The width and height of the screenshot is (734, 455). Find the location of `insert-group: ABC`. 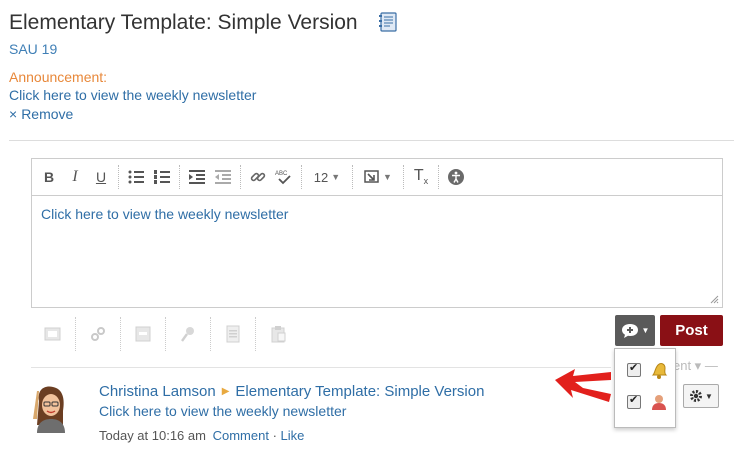

insert-group: ABC is located at coordinates (271, 177).